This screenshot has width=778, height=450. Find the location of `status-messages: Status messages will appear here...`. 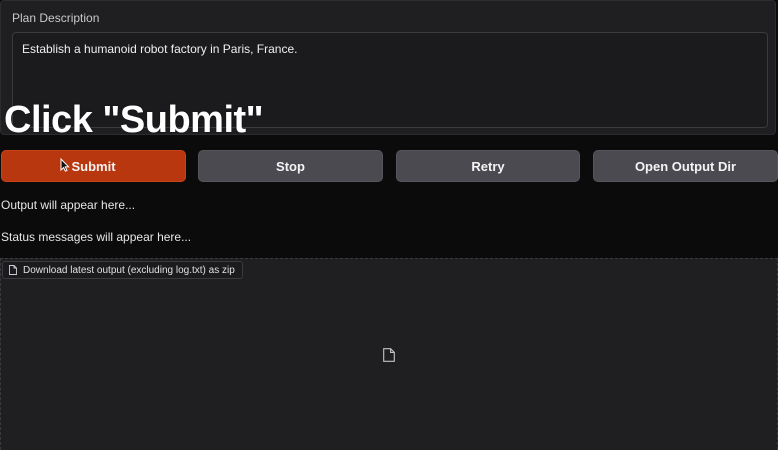

status-messages: Status messages will appear here... is located at coordinates (96, 237).